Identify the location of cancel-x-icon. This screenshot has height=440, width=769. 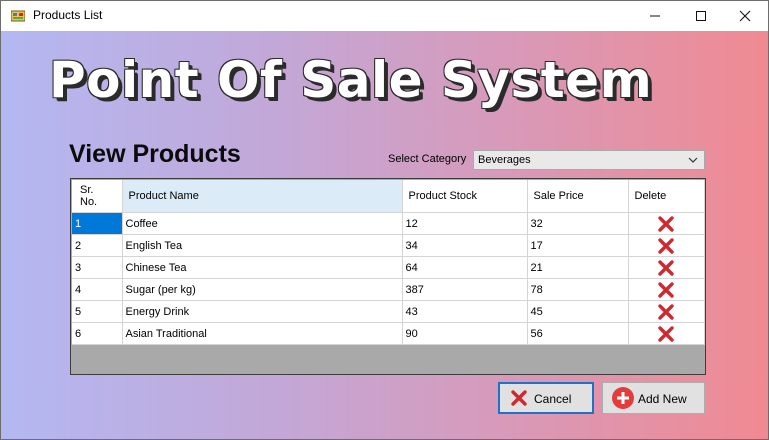
(519, 398).